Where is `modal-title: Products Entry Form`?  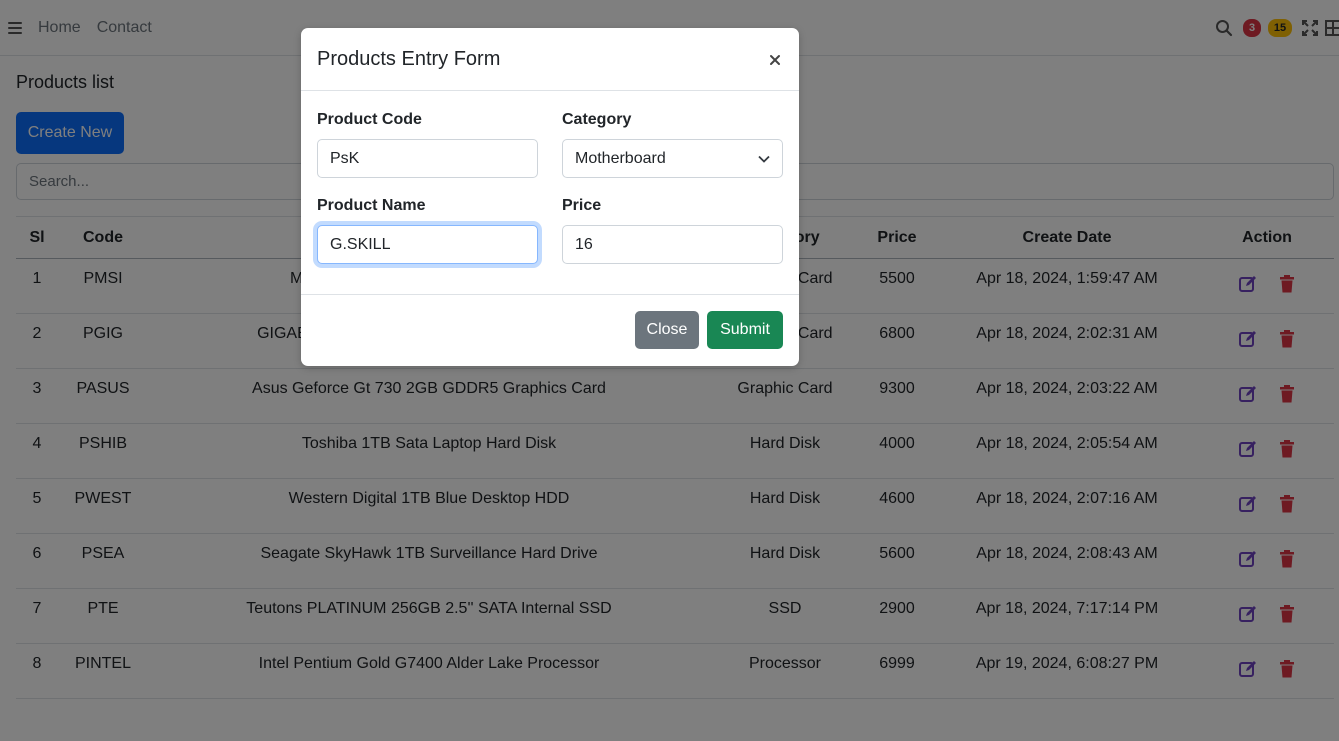
modal-title: Products Entry Form is located at coordinates (409, 58).